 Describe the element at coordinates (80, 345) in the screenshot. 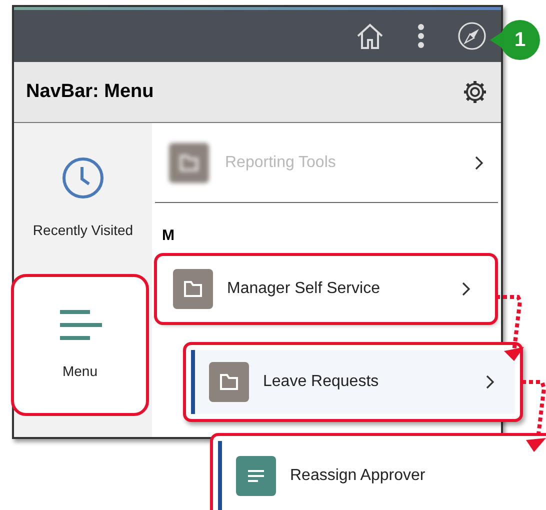

I see `sidebar-item: Menu` at that location.